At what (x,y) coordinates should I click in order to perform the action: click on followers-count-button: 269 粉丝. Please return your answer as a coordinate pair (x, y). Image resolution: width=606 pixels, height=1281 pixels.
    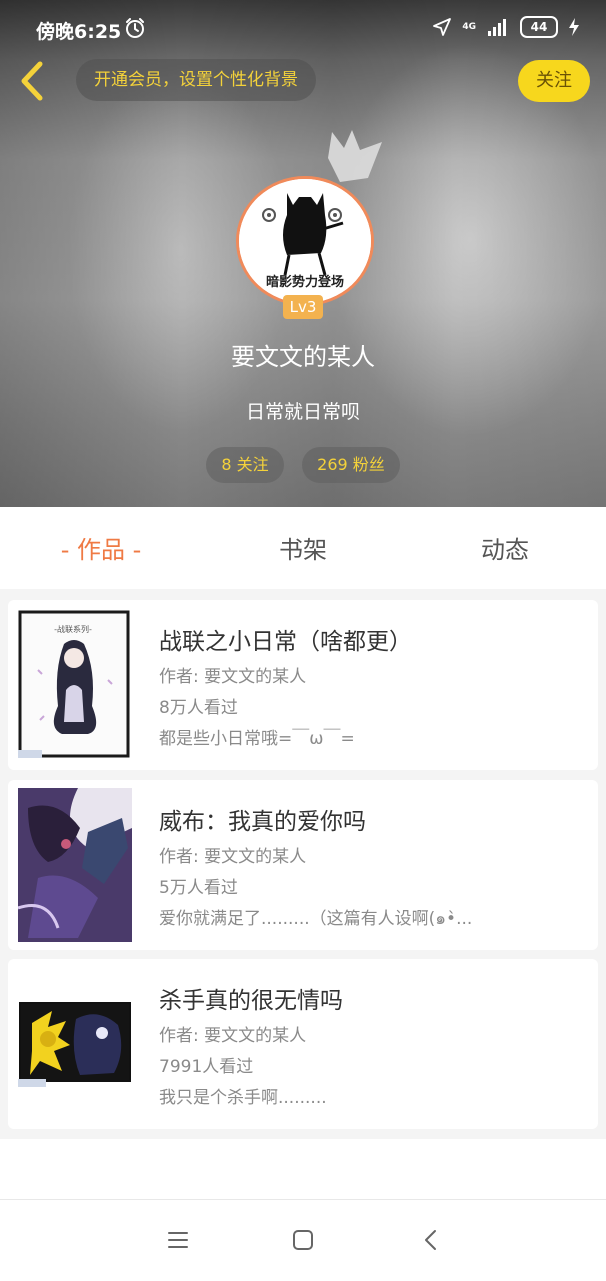
    Looking at the image, I should click on (351, 465).